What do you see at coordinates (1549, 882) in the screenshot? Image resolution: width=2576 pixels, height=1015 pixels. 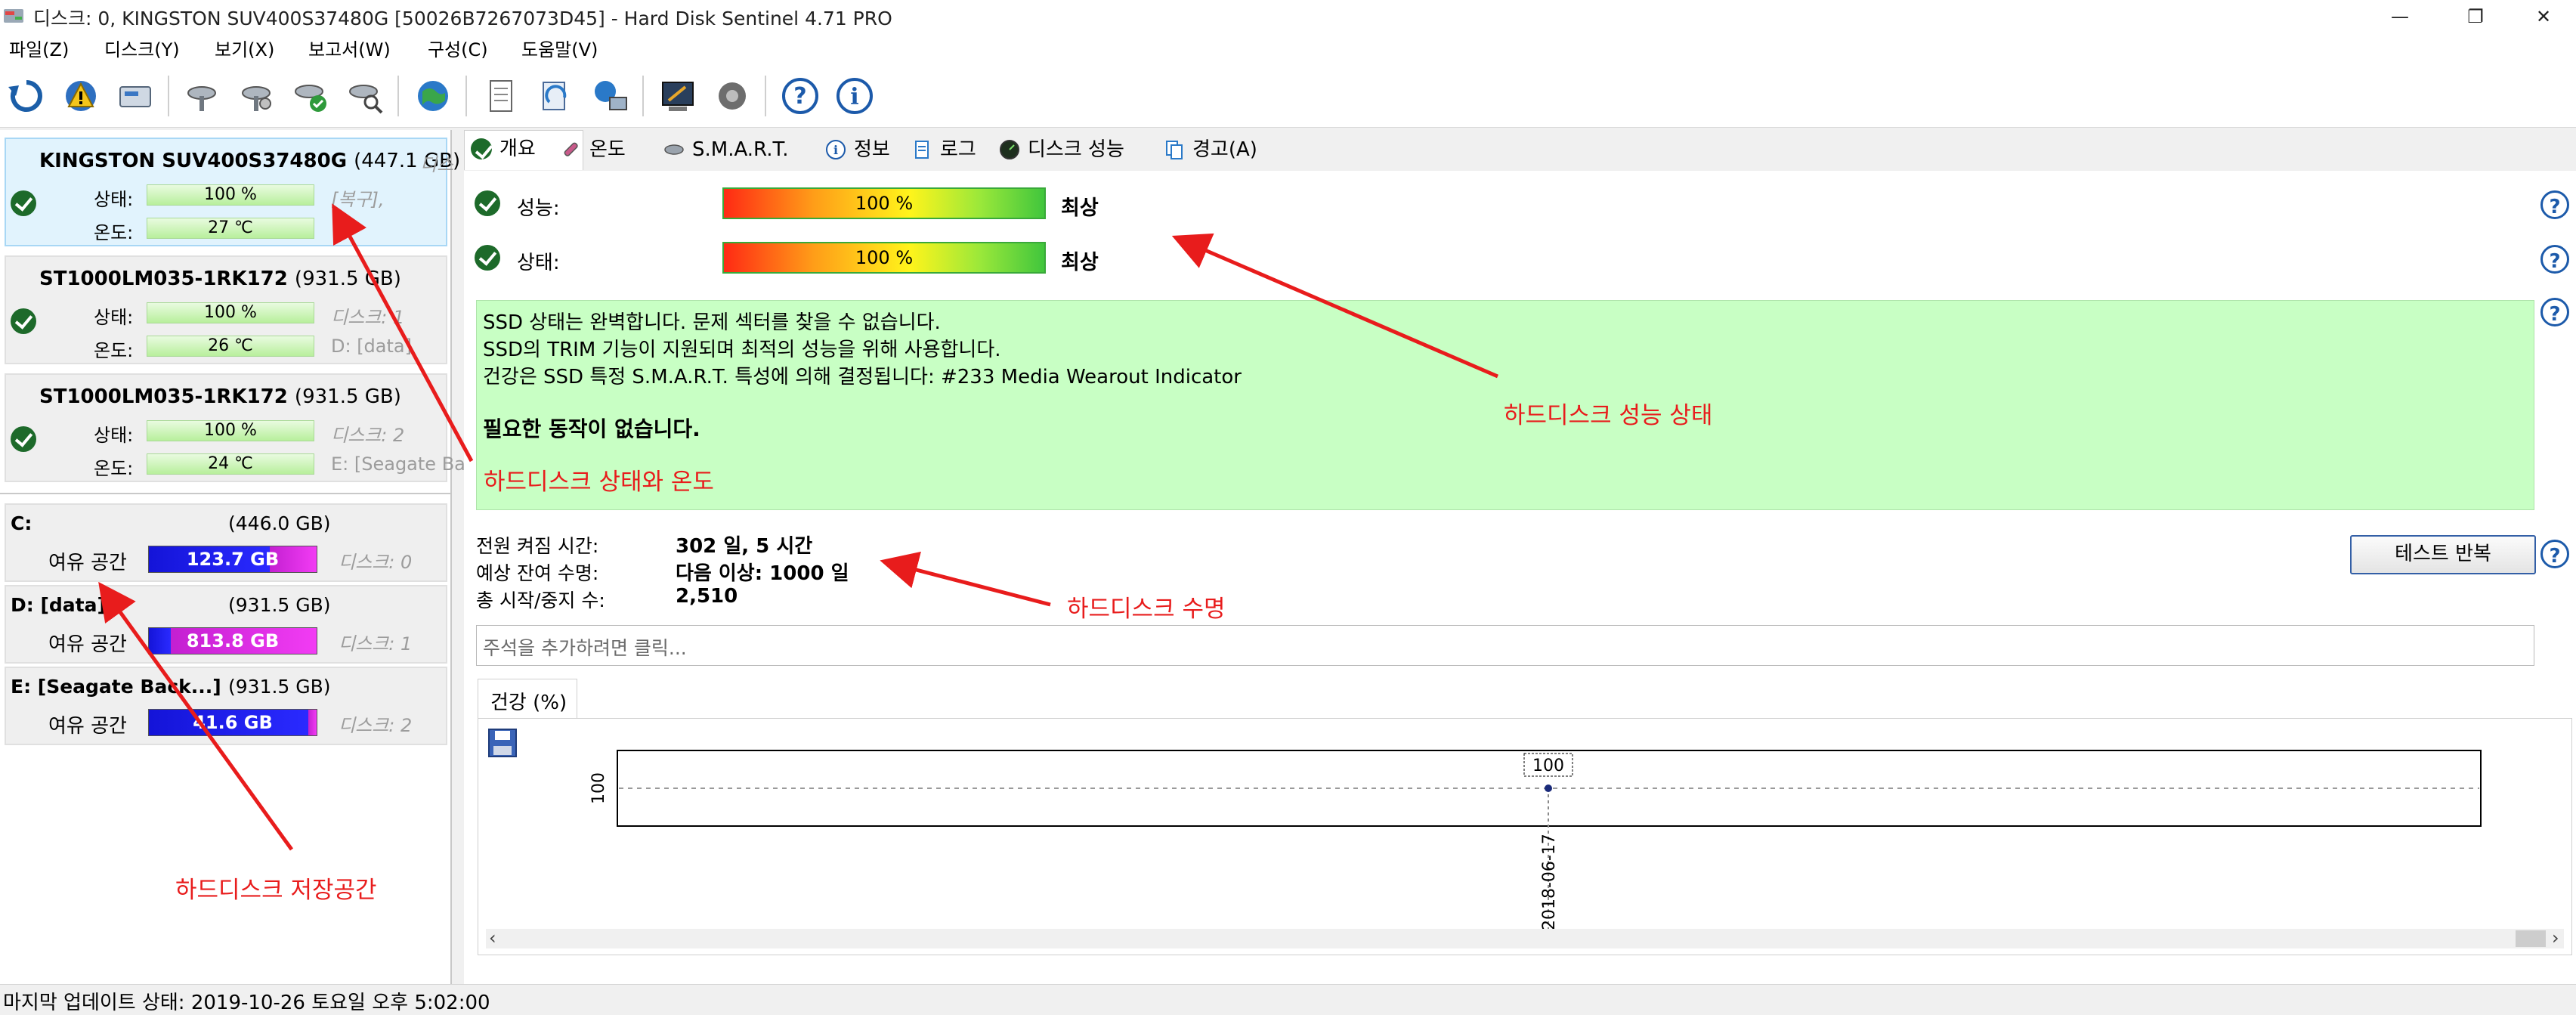 I see `x-tick-label: 2018-06-17` at bounding box center [1549, 882].